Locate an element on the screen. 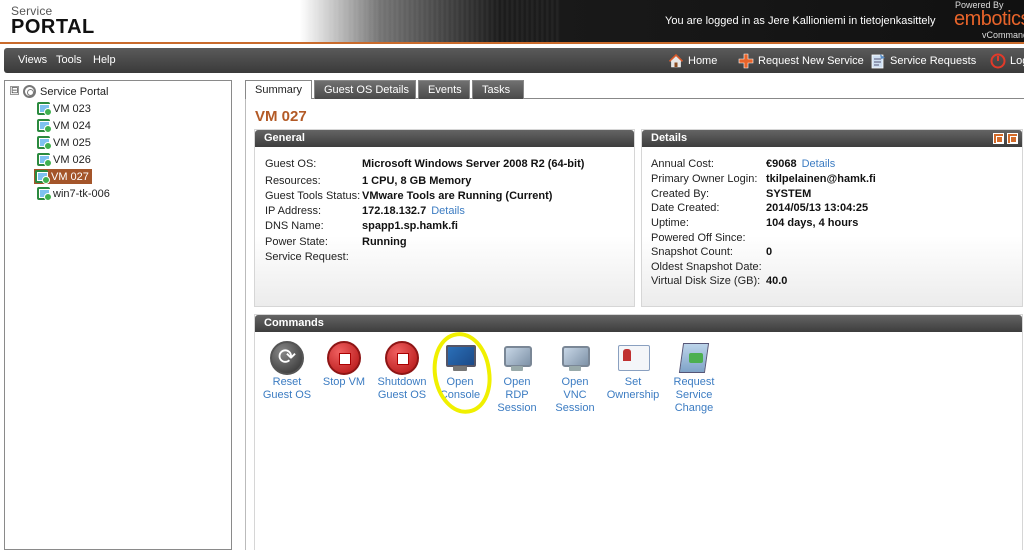 The height and width of the screenshot is (550, 1024). stop-vm-button: Stop VM is located at coordinates (344, 365).